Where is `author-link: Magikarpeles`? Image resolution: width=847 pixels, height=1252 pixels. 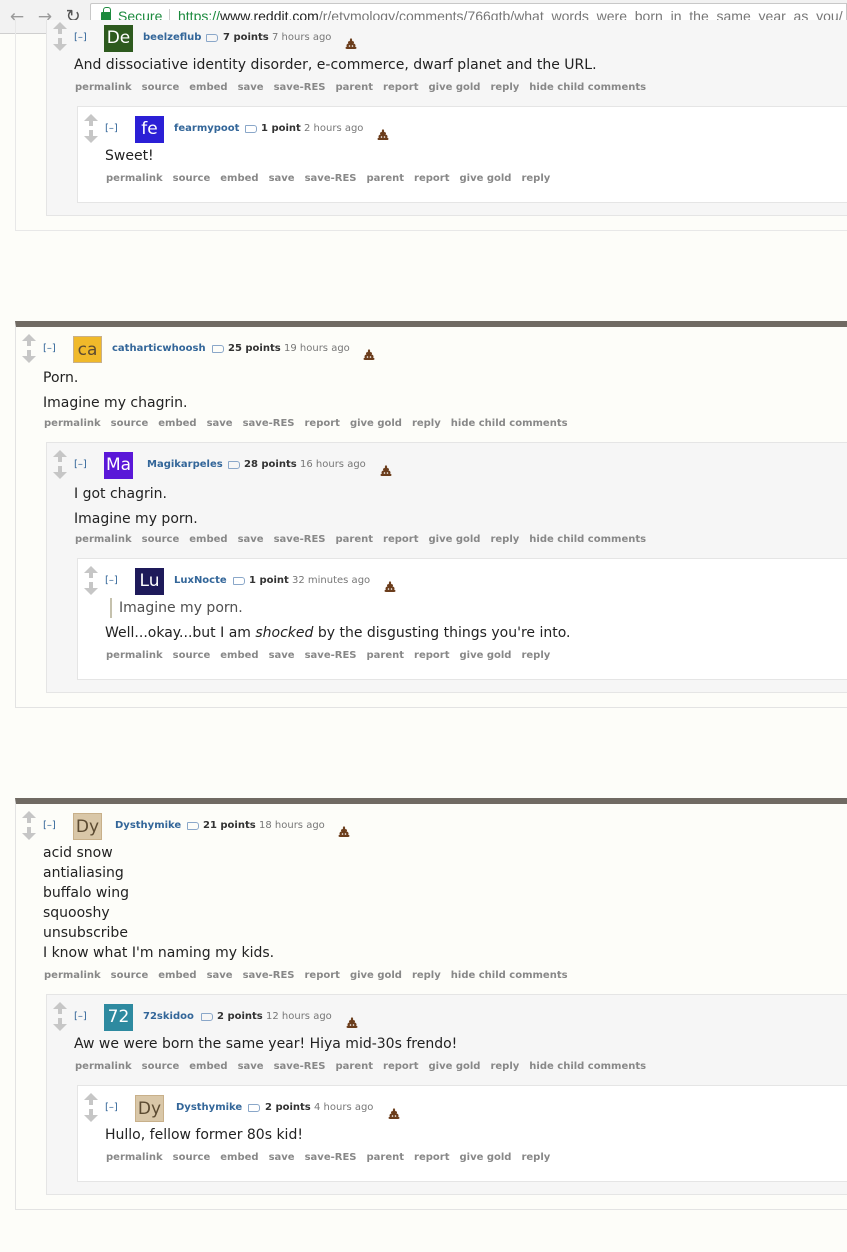 author-link: Magikarpeles is located at coordinates (185, 465).